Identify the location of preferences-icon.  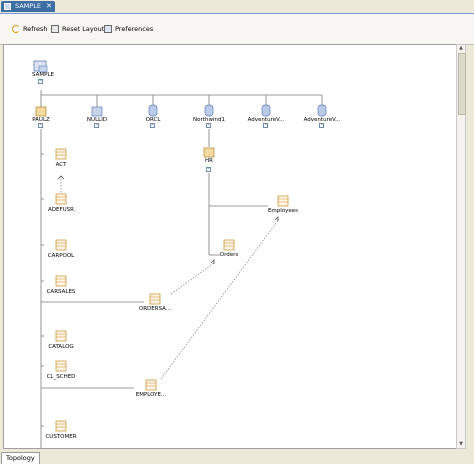
(108, 29).